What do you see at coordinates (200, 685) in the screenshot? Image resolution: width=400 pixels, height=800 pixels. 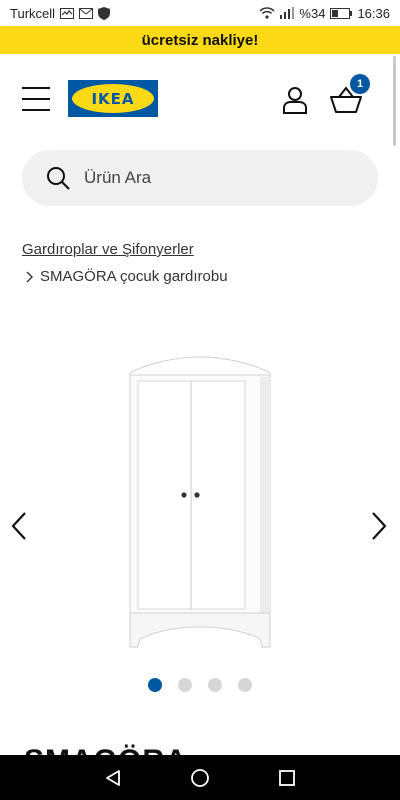 I see `gallery-pagination` at bounding box center [200, 685].